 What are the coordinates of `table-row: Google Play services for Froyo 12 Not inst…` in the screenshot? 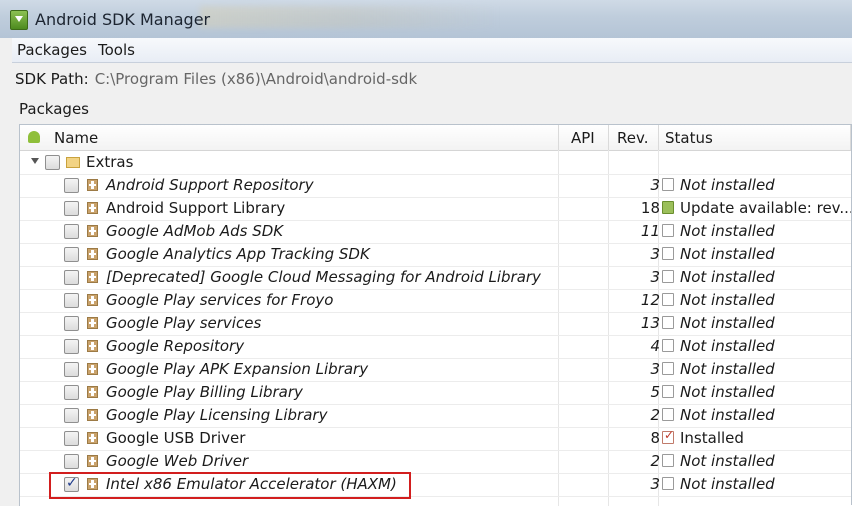 It's located at (436, 301).